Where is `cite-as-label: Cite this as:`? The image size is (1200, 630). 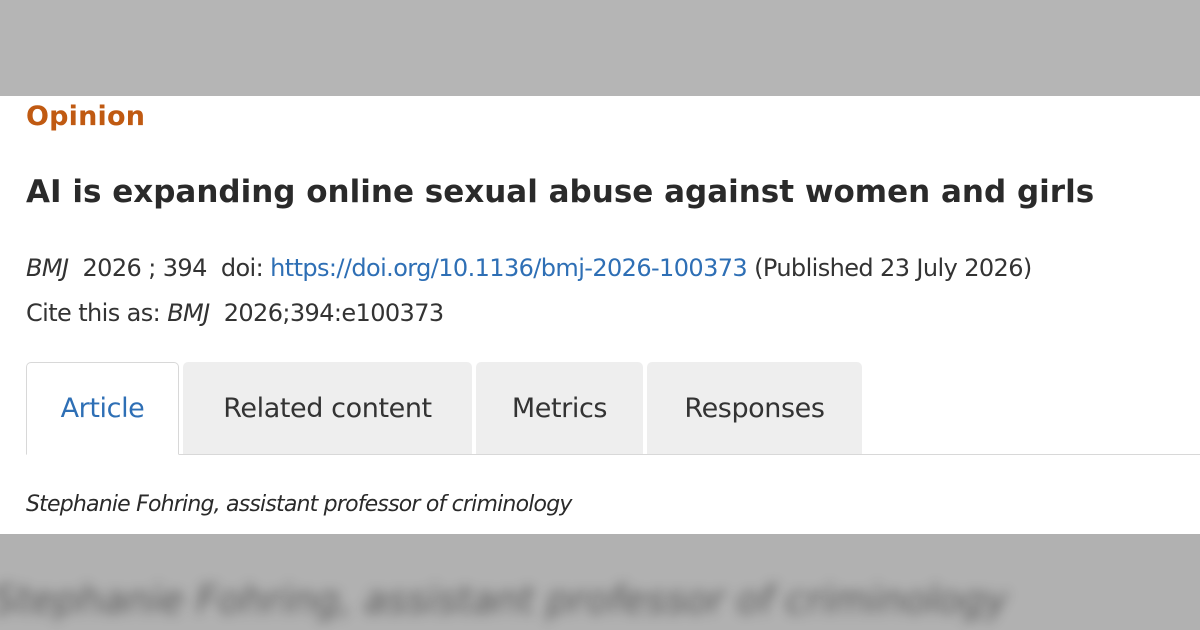 cite-as-label: Cite this as: is located at coordinates (93, 313).